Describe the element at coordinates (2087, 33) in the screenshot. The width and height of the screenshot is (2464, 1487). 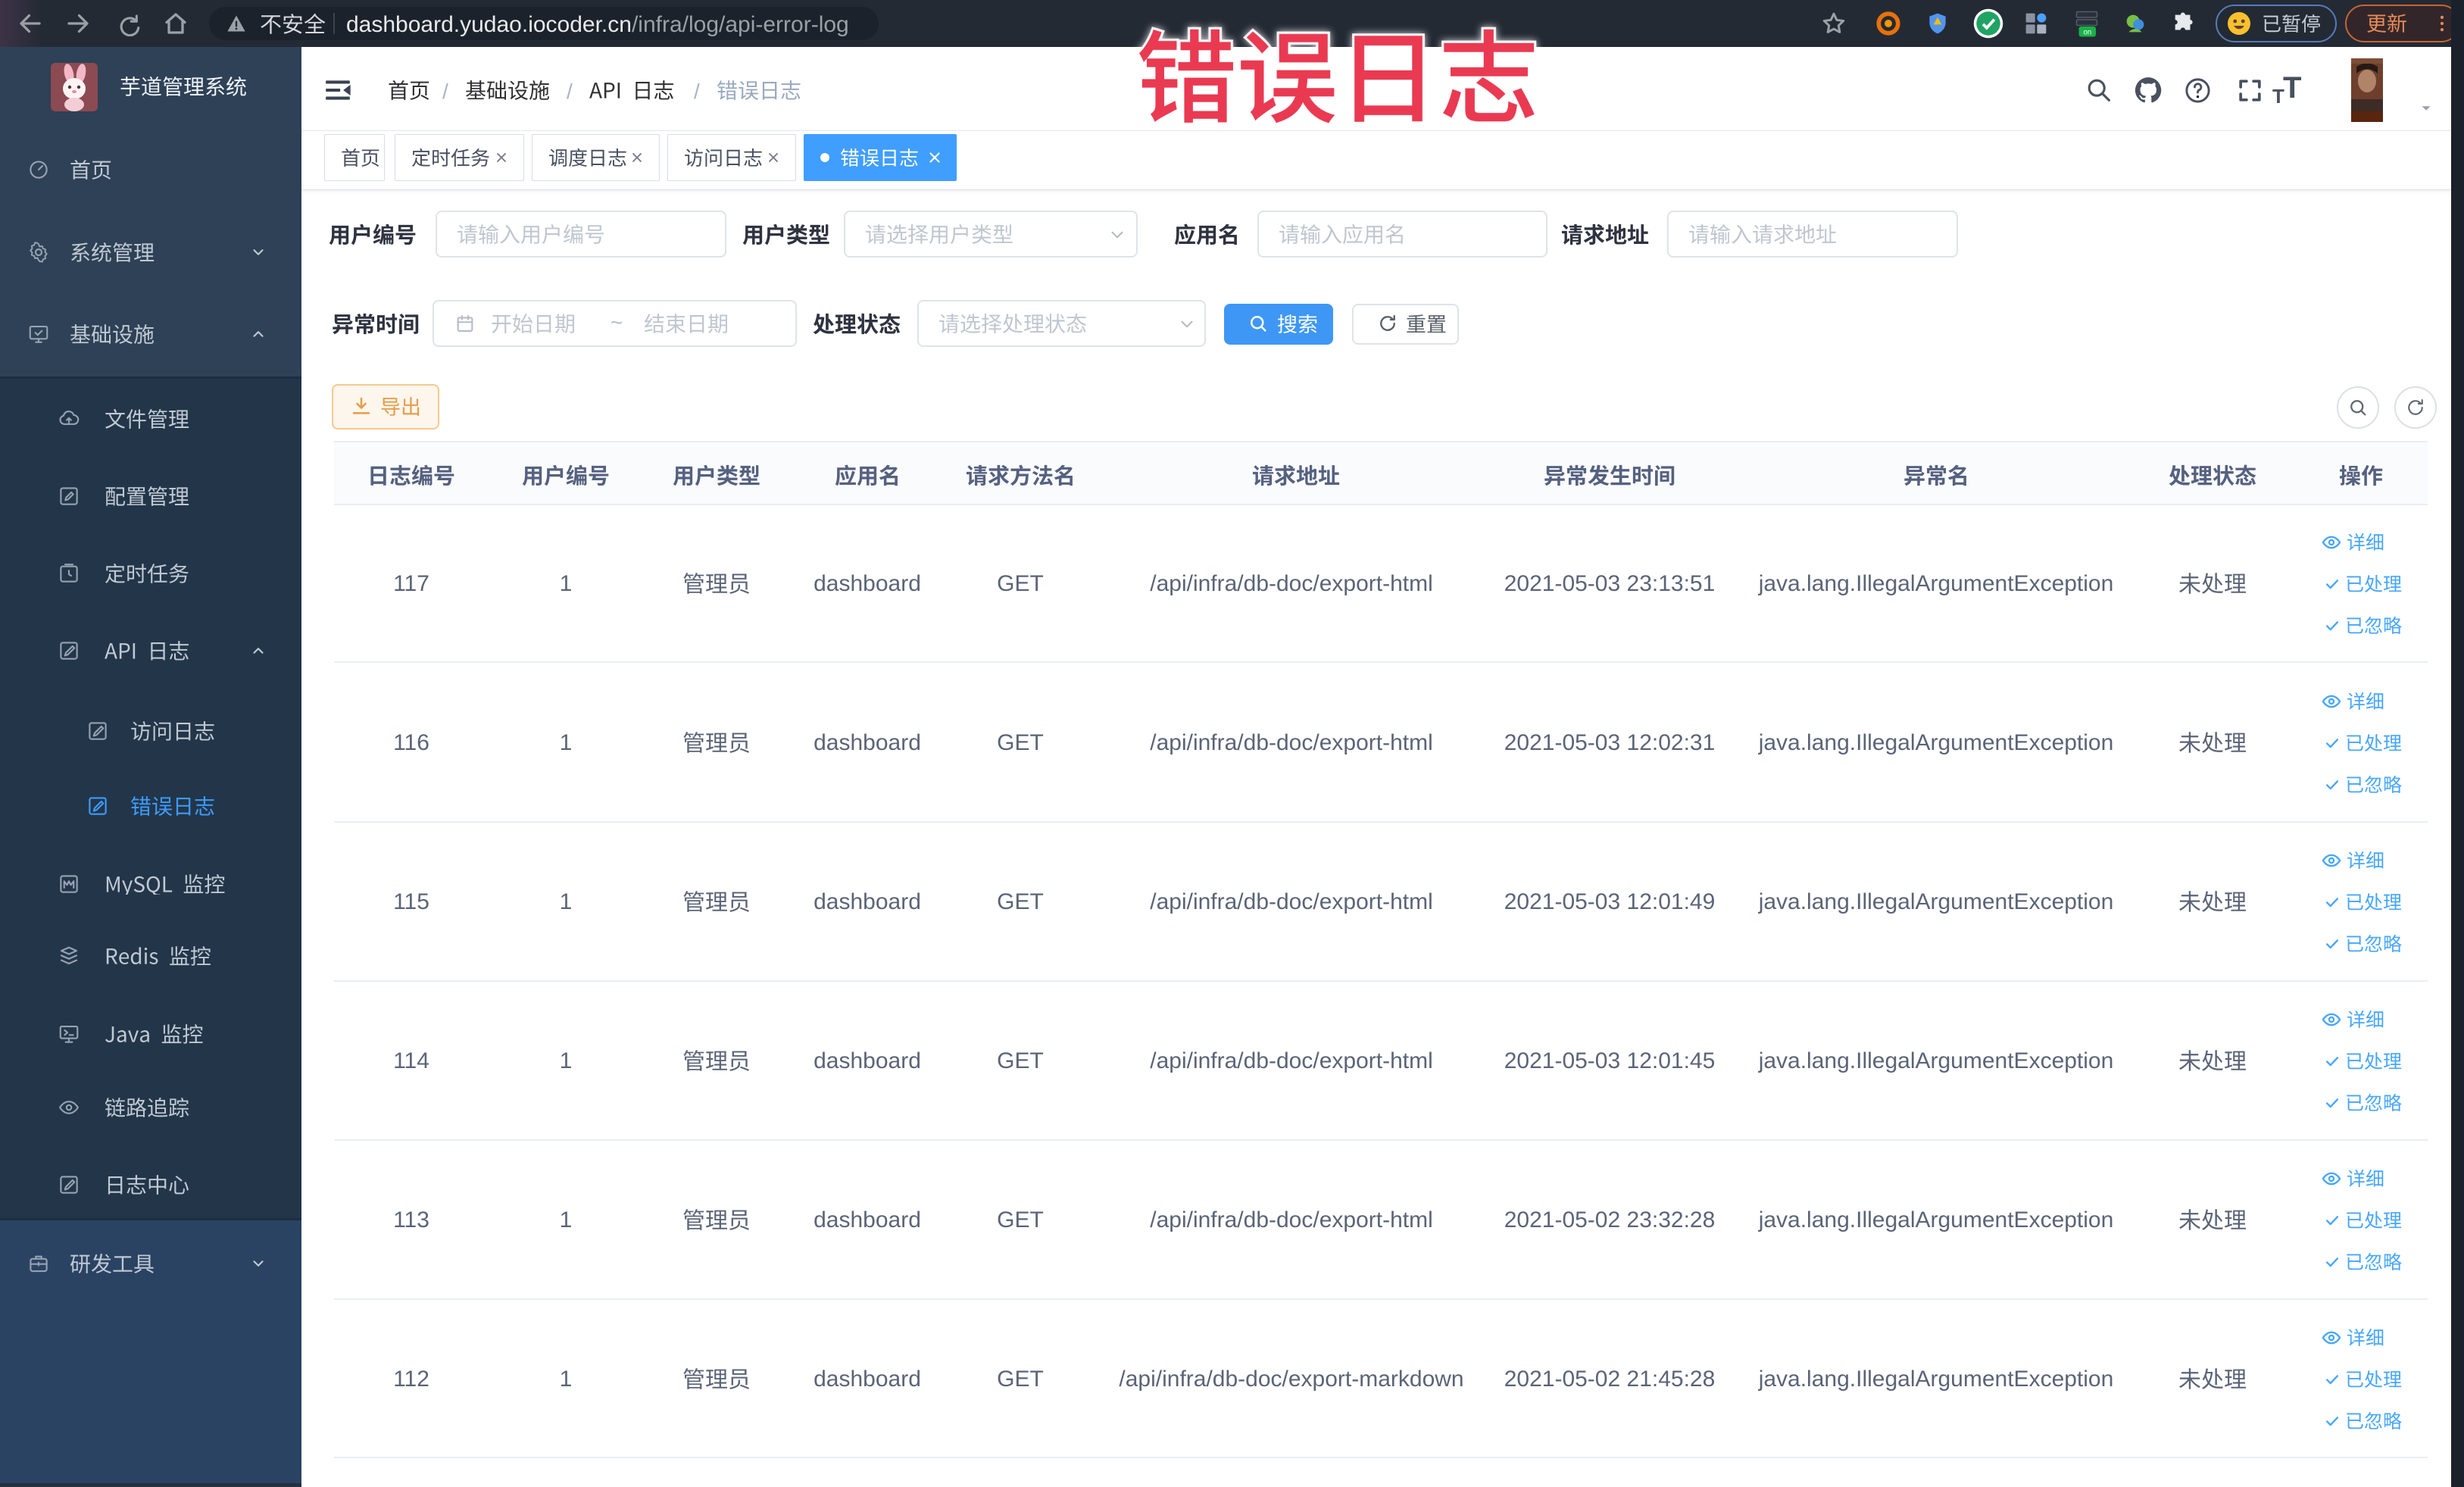
I see `svg-text: on` at that location.